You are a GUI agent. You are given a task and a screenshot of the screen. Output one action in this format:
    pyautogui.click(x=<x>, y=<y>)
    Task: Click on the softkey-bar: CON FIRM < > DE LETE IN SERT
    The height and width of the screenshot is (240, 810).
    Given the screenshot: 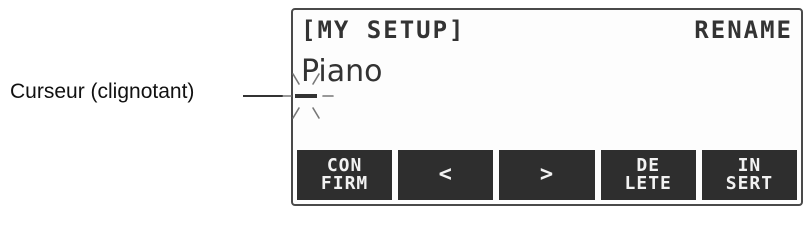 What is the action you would take?
    pyautogui.click(x=547, y=175)
    